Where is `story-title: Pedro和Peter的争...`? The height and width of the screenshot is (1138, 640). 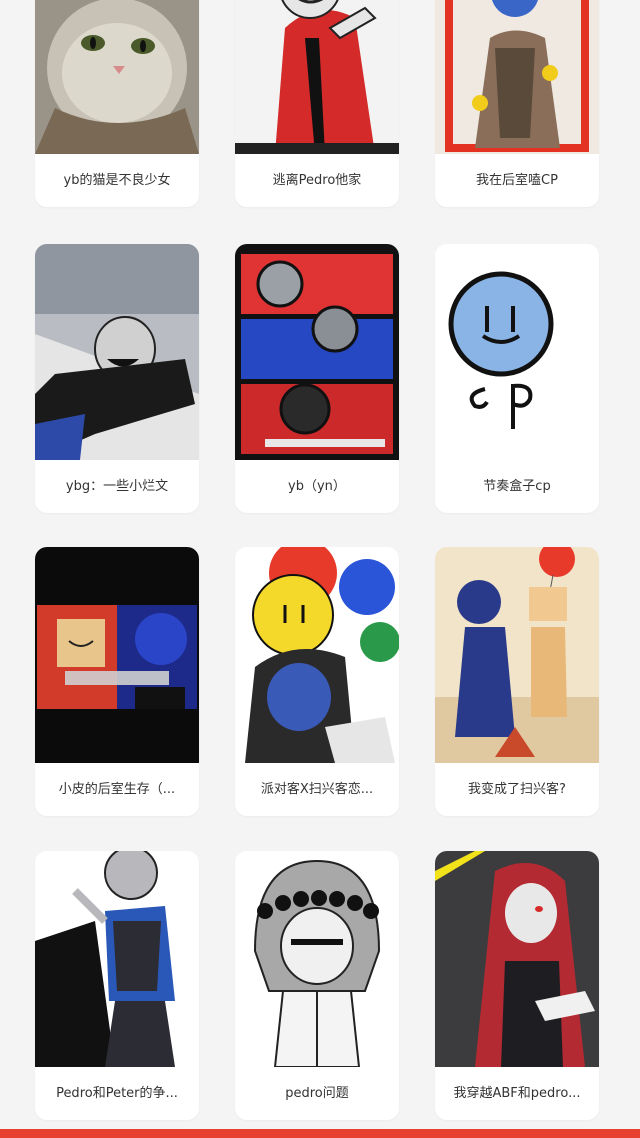 story-title: Pedro和Peter的争... is located at coordinates (117, 1093).